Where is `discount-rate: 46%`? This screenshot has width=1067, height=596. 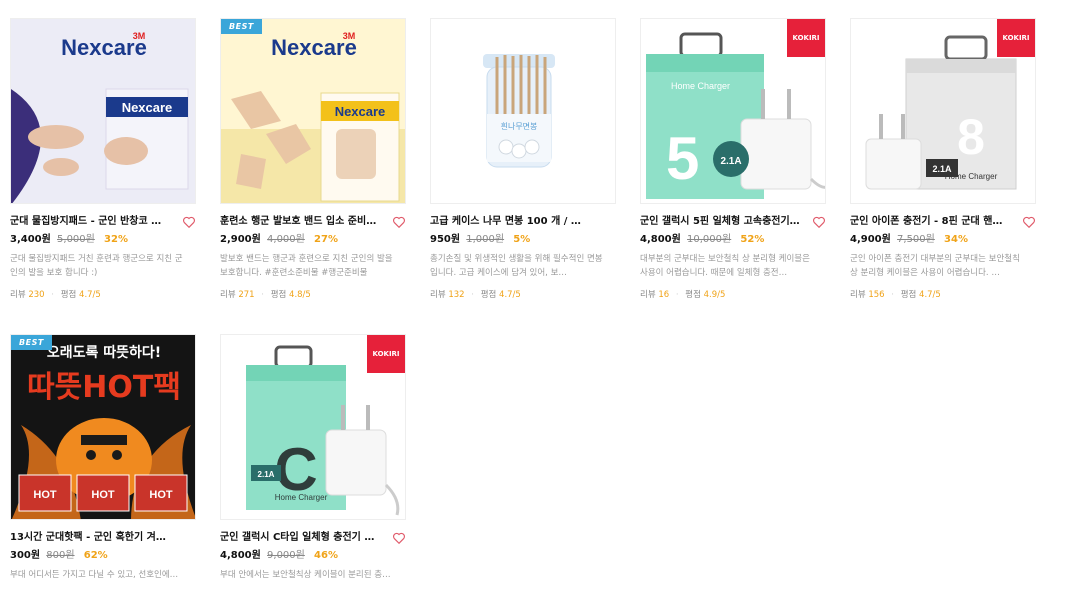
discount-rate: 46% is located at coordinates (326, 555).